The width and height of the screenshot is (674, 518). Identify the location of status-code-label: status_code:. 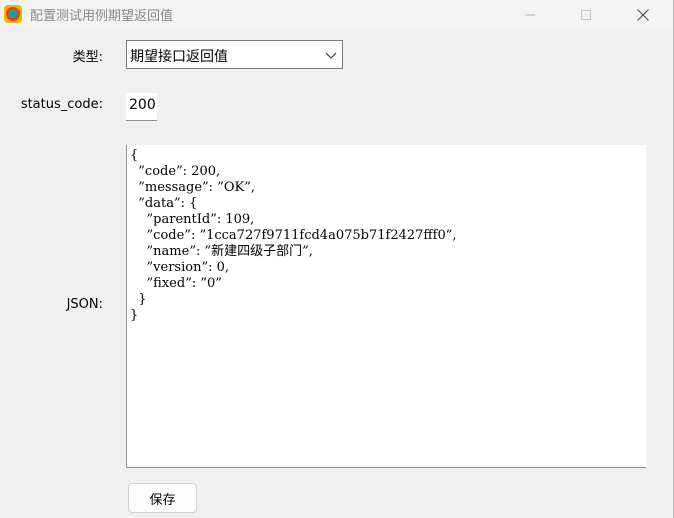
(61, 104).